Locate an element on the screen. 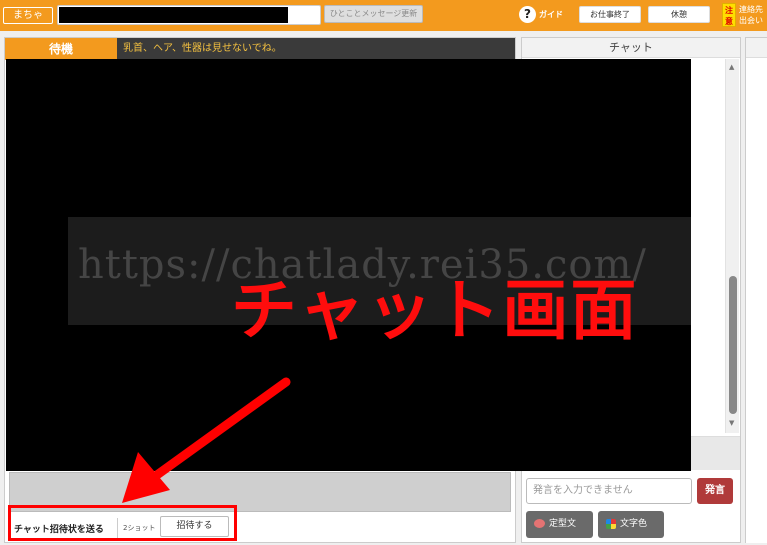 Image resolution: width=767 pixels, height=545 pixels. break-button: 休憩 is located at coordinates (679, 14).